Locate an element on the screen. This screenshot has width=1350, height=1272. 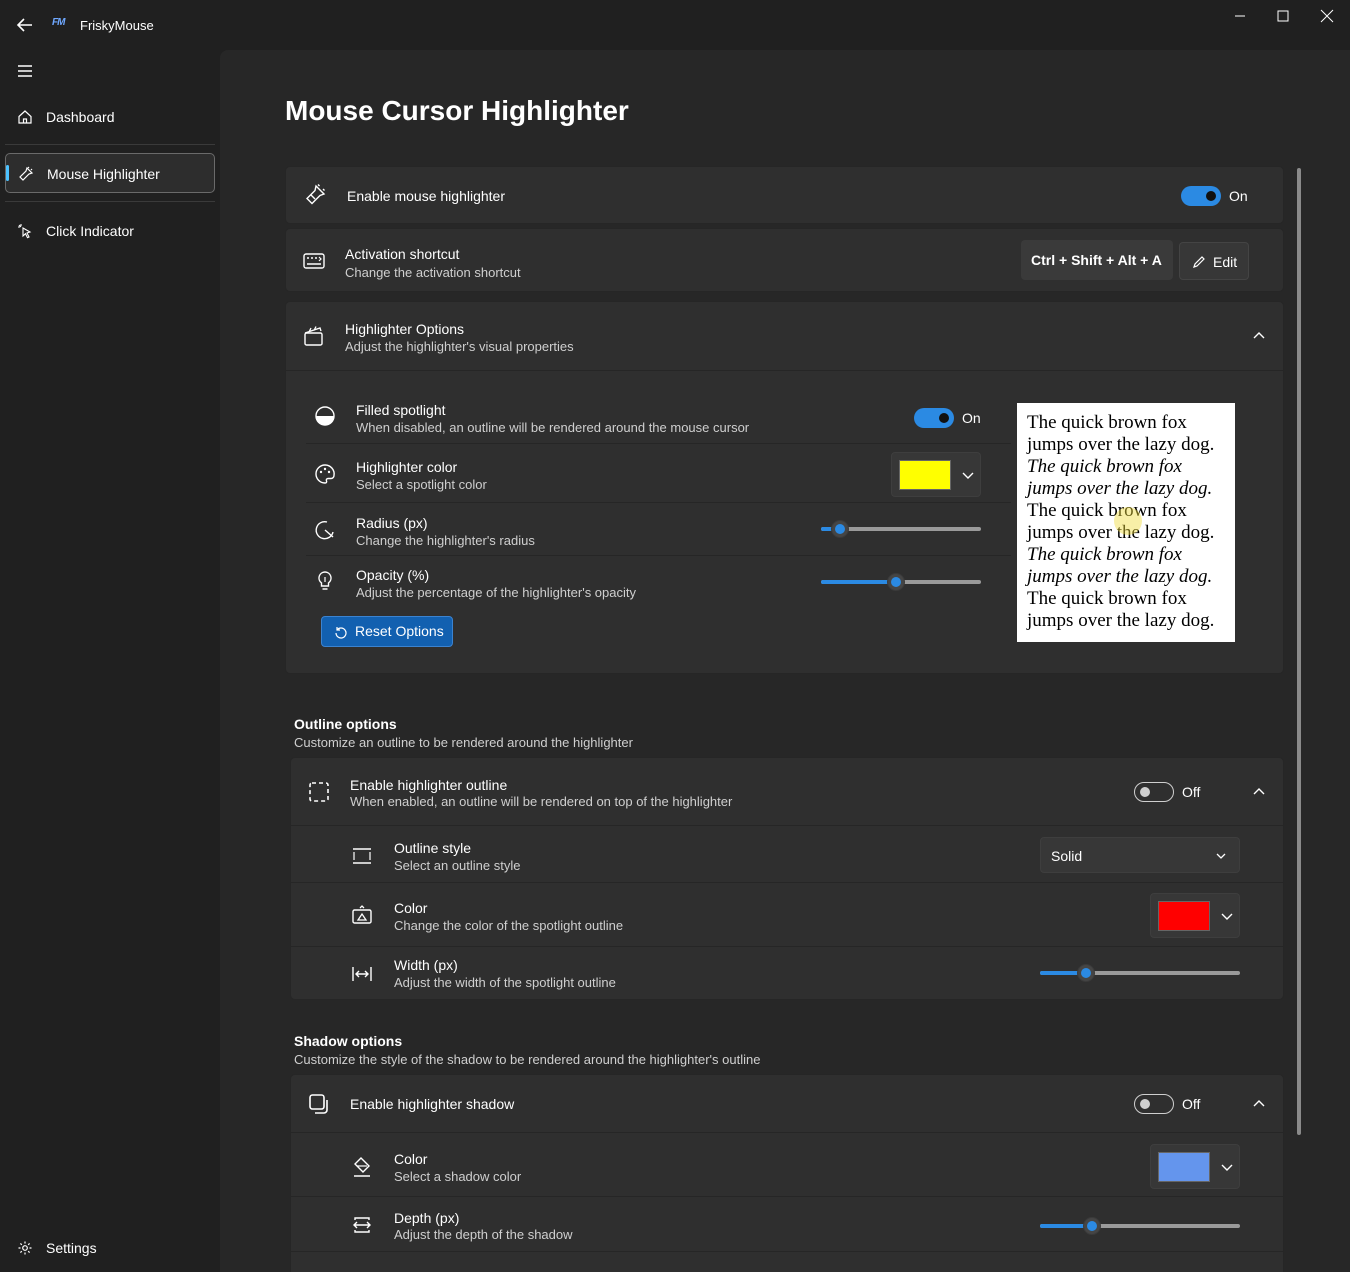
minimize-icon is located at coordinates (1240, 16).